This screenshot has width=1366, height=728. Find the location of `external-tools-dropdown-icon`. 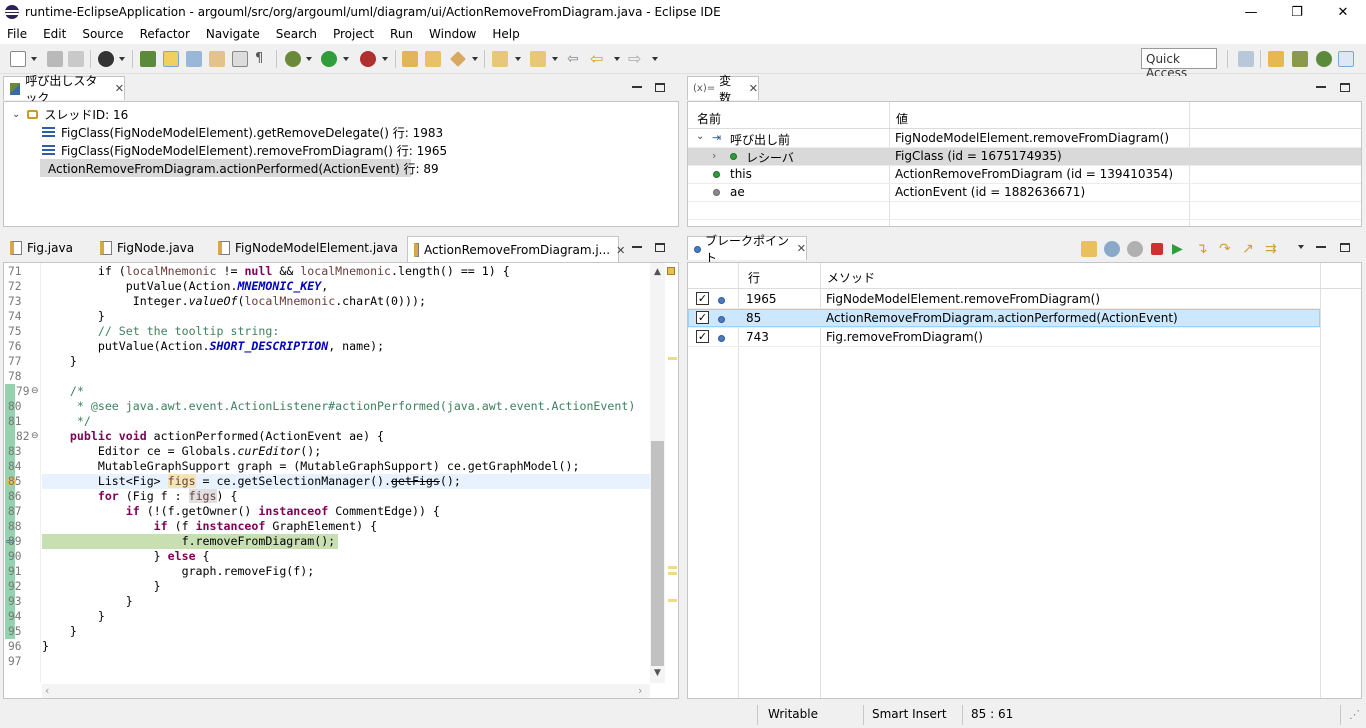

external-tools-dropdown-icon is located at coordinates (385, 59).